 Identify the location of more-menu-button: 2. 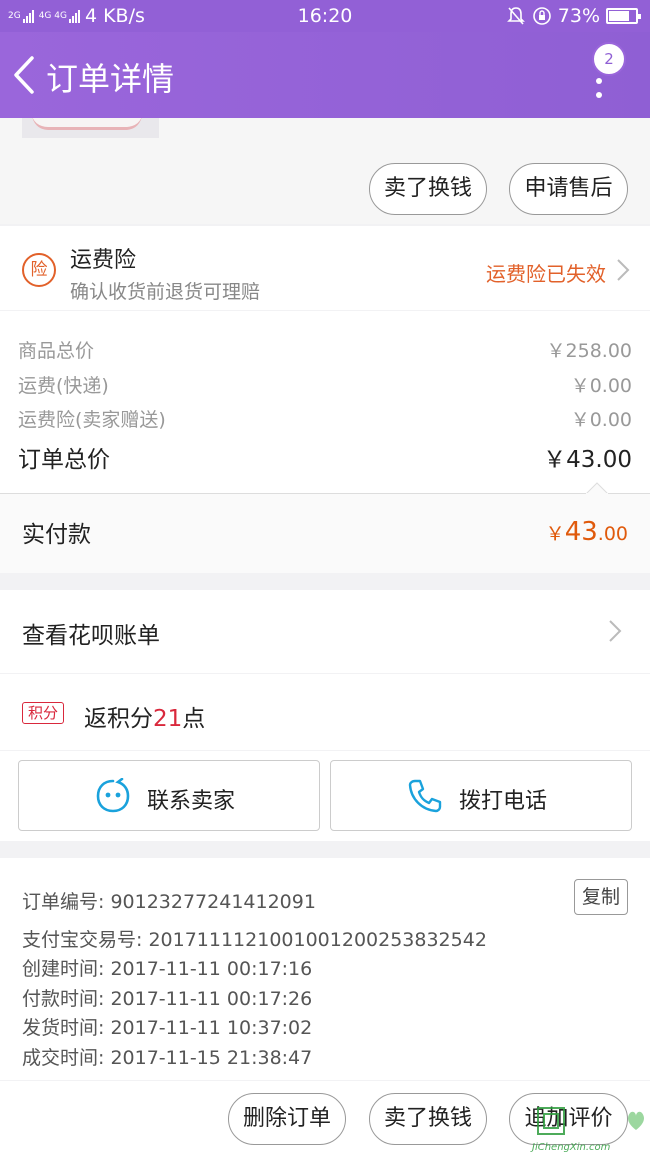
(606, 75).